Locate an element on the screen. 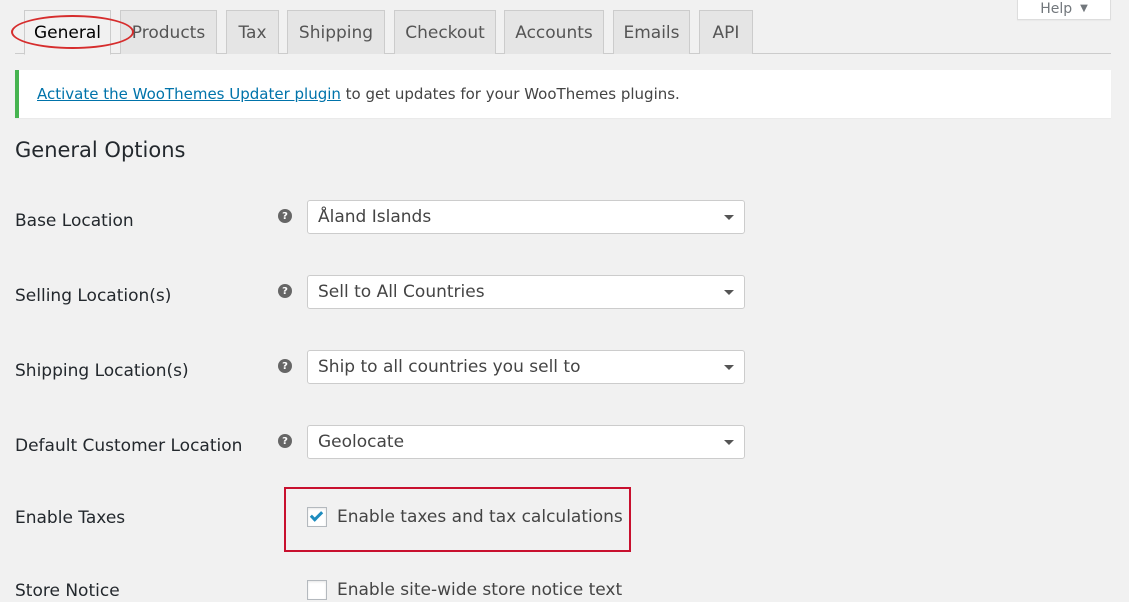 This screenshot has height=602, width=1129. selling-location-select: Sell to All Countries is located at coordinates (526, 292).